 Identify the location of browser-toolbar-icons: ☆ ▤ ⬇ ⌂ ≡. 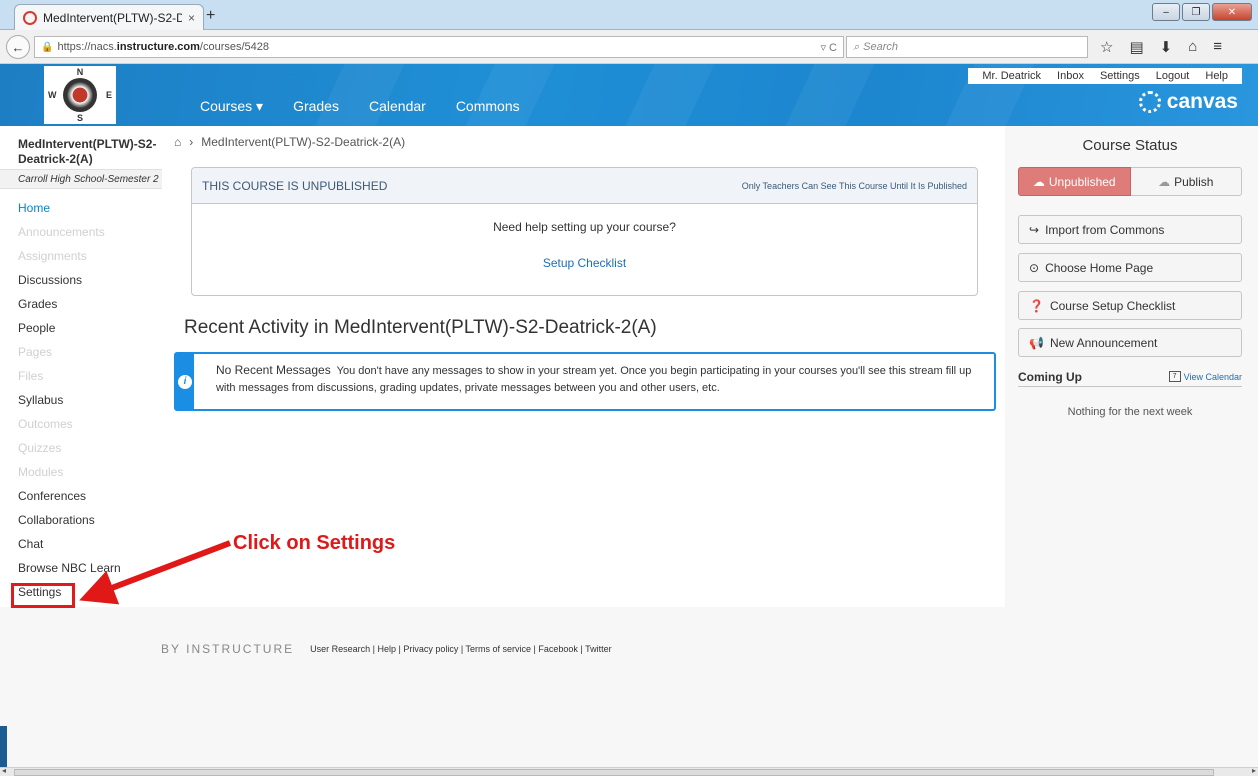
(1161, 47).